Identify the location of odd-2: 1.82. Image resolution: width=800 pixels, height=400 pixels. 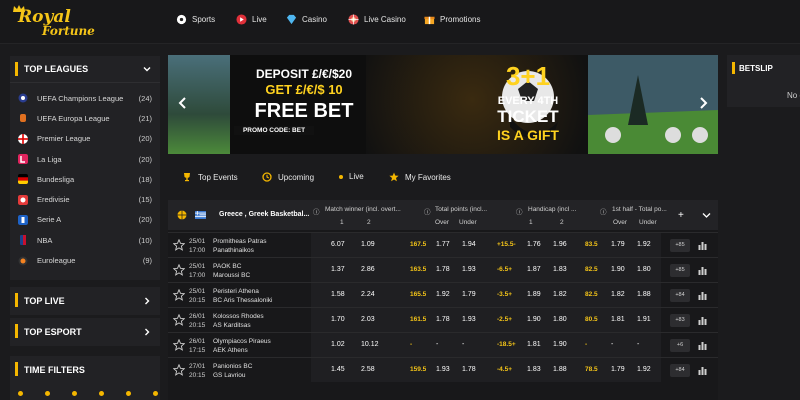
(560, 294).